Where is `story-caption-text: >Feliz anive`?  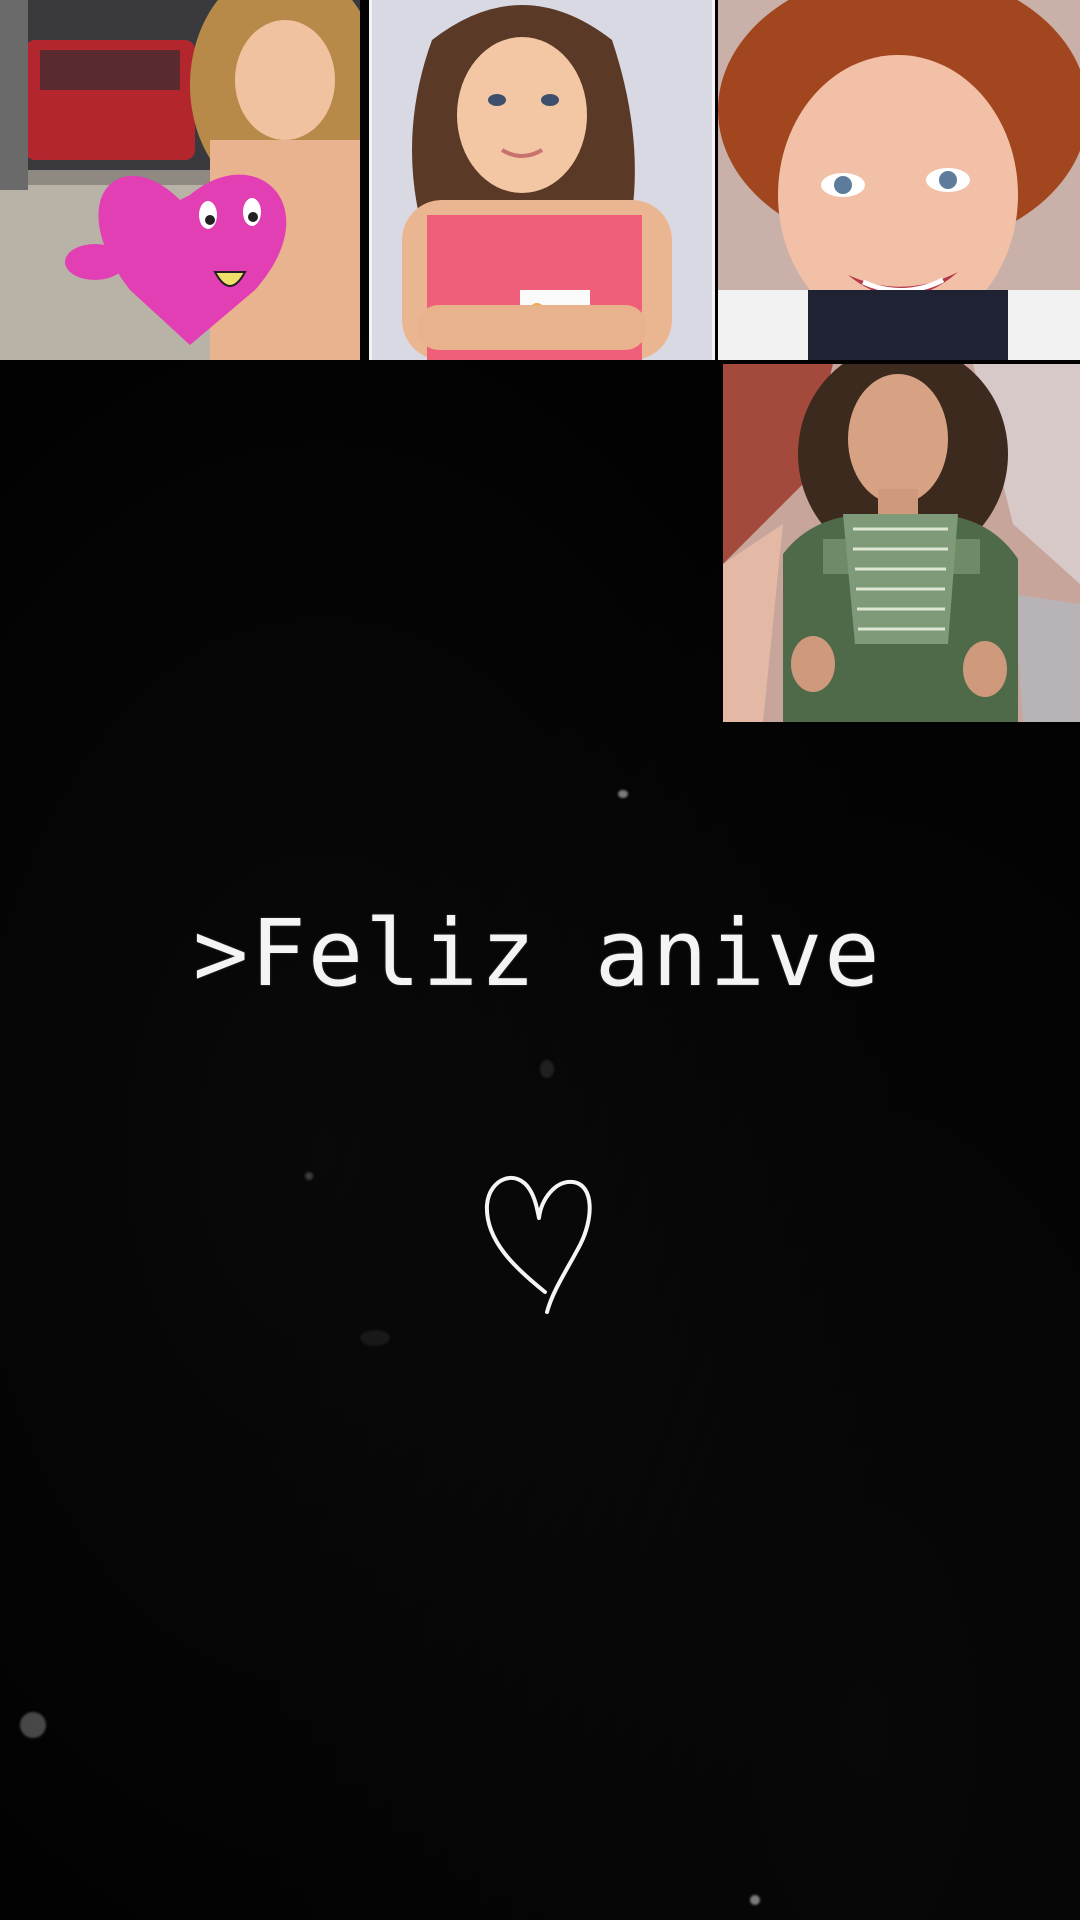
story-caption-text: >Feliz anive is located at coordinates (537, 953).